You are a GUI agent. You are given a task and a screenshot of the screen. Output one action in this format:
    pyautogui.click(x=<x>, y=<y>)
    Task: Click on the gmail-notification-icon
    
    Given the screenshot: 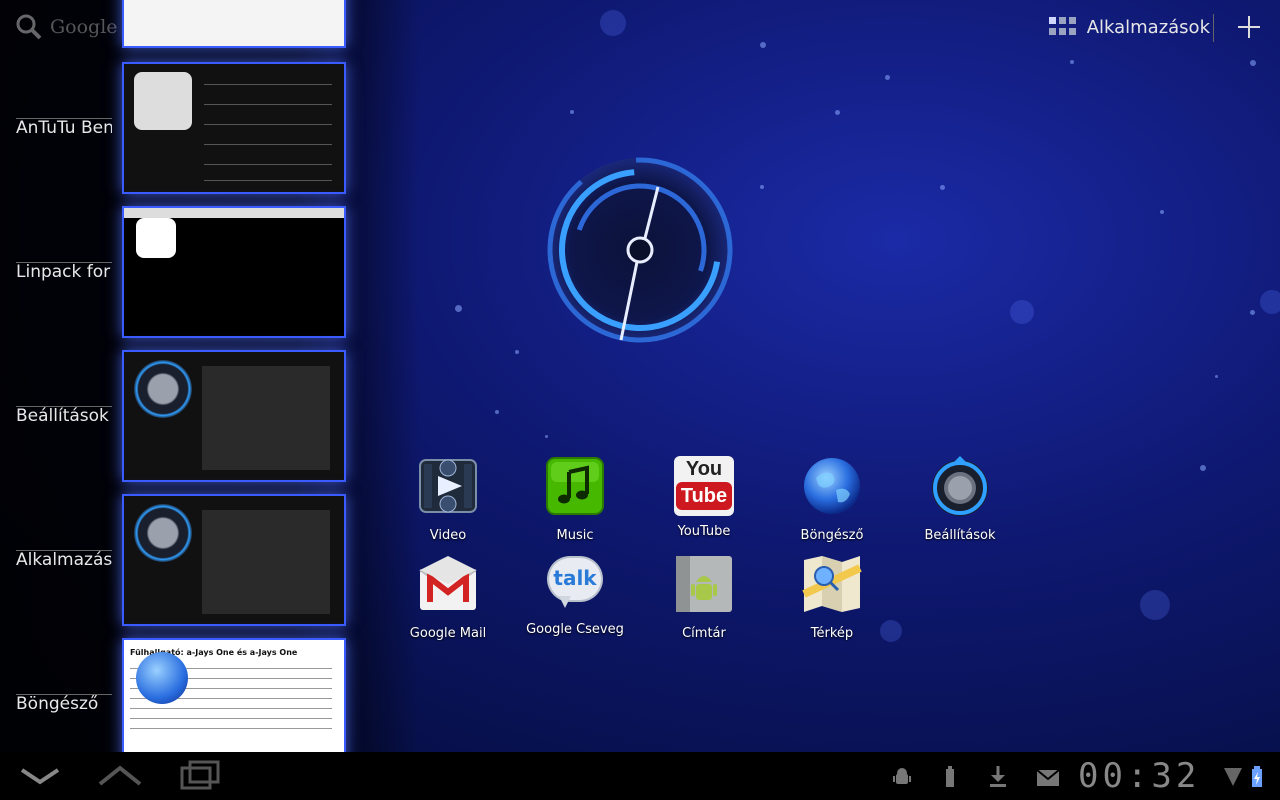 What is the action you would take?
    pyautogui.click(x=1048, y=777)
    